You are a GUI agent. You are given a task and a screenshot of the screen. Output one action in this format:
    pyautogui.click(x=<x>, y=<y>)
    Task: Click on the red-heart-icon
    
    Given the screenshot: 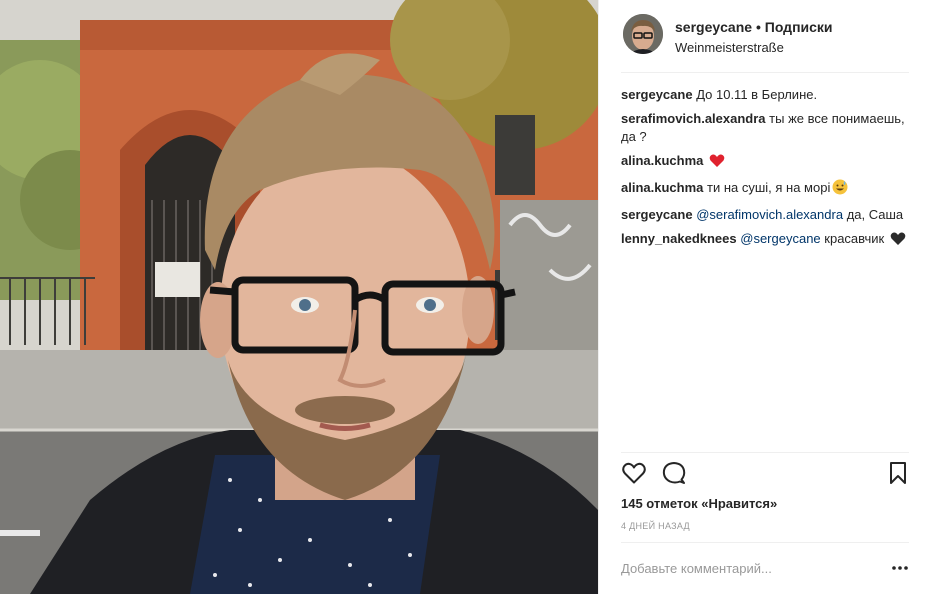 What is the action you would take?
    pyautogui.click(x=717, y=163)
    